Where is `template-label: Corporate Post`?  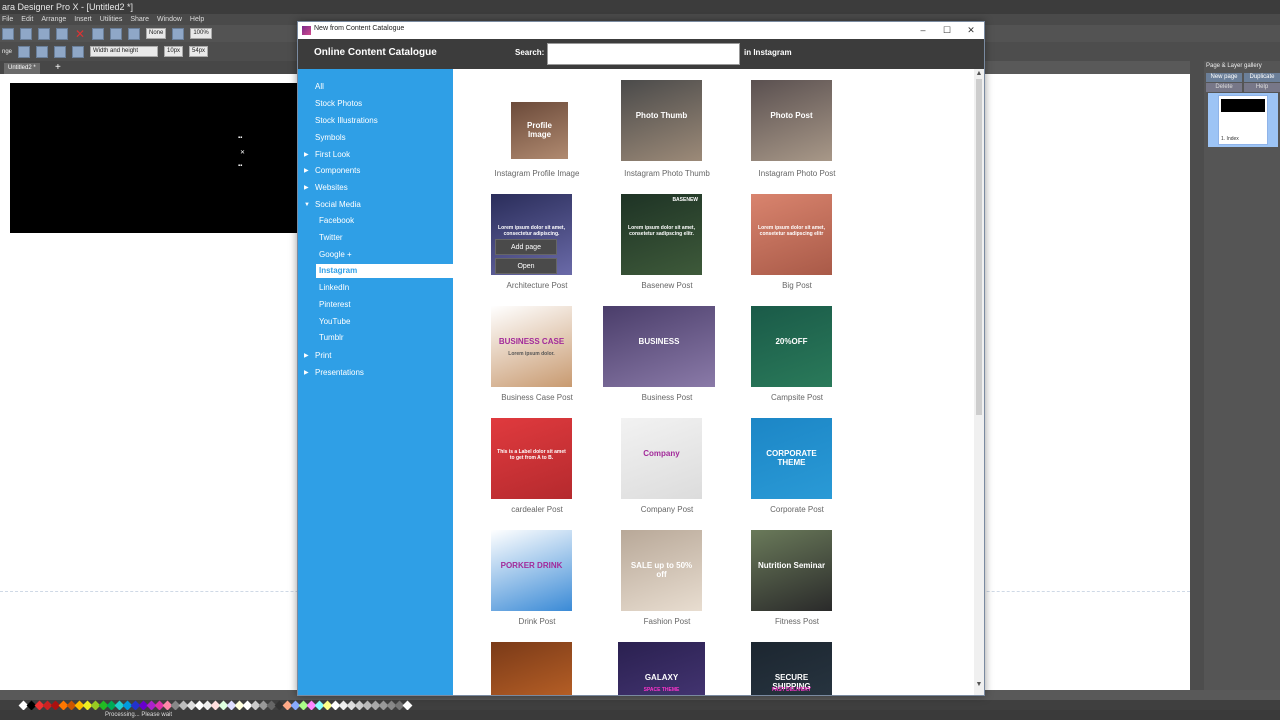
template-label: Corporate Post is located at coordinates (797, 509).